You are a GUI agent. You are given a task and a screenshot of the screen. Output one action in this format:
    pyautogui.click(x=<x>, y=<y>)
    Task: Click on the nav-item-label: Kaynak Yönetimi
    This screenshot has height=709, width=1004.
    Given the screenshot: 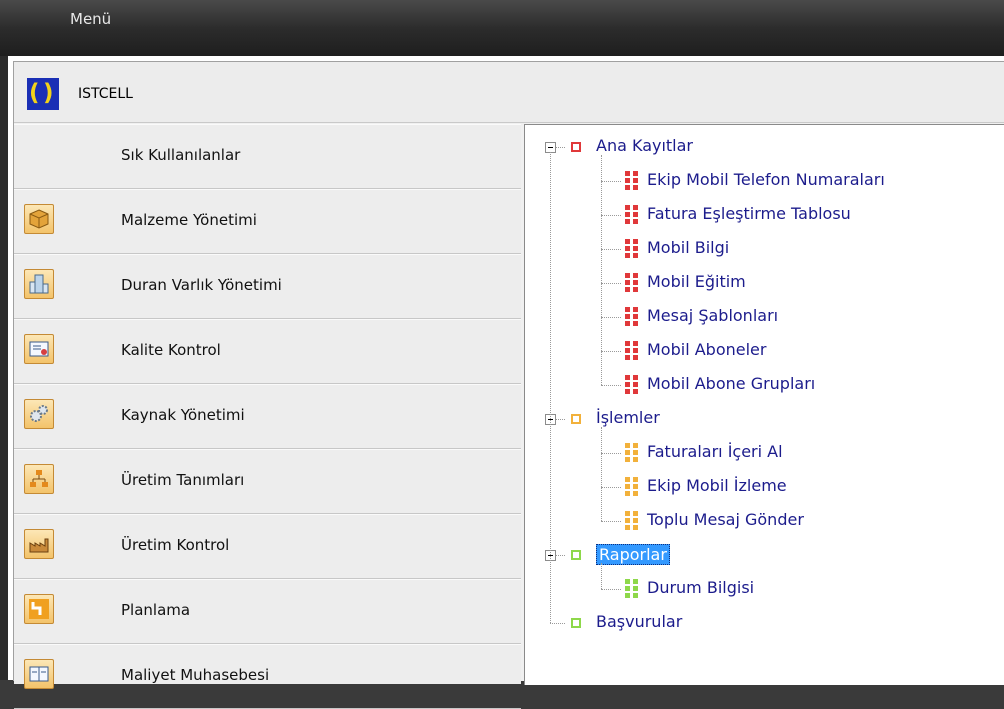 What is the action you would take?
    pyautogui.click(x=183, y=415)
    